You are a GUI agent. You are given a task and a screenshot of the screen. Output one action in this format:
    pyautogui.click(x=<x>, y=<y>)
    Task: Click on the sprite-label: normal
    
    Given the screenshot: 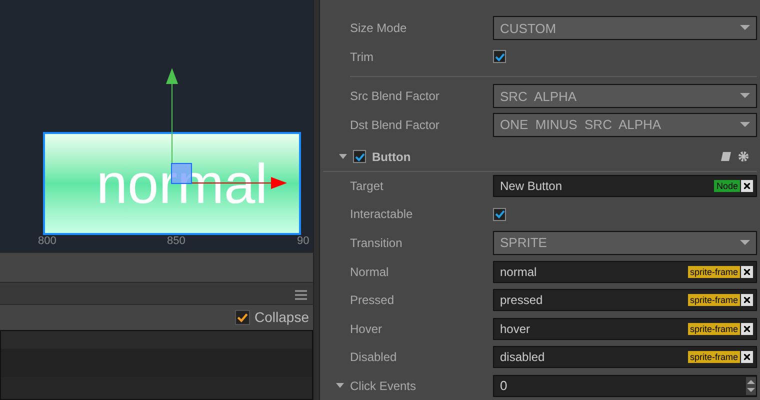 What is the action you would take?
    pyautogui.click(x=181, y=184)
    